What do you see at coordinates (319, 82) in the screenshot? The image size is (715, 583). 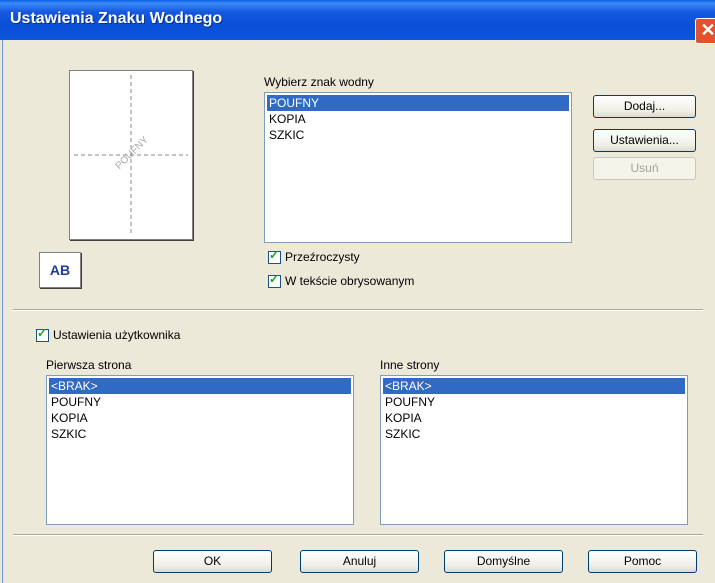 I see `watermark-list-label: Wybierz znak wodny` at bounding box center [319, 82].